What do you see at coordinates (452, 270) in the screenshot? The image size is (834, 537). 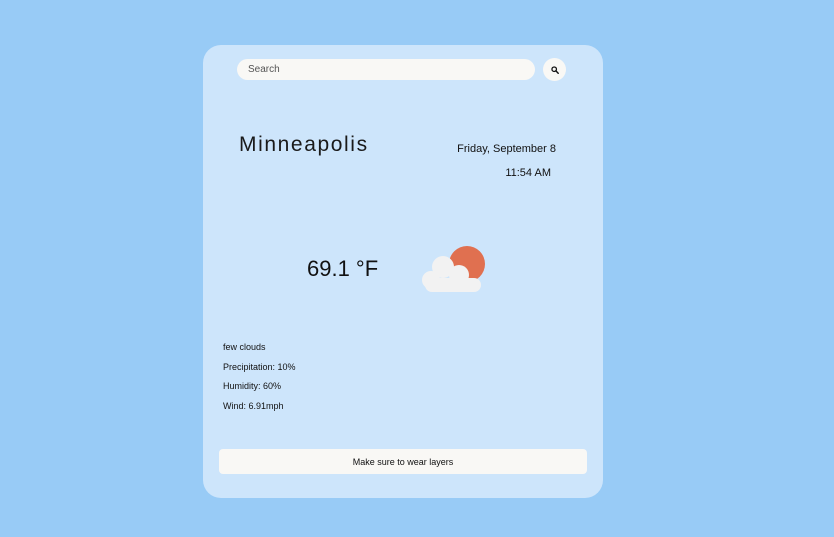 I see `few-clouds-icon` at bounding box center [452, 270].